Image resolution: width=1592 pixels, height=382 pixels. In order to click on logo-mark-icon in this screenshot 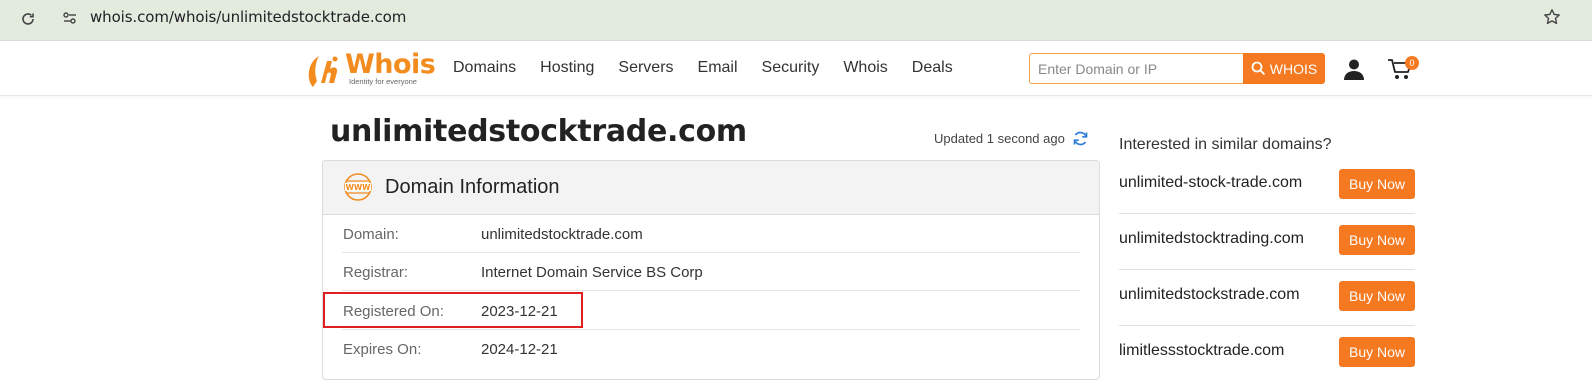, I will do `click(323, 71)`.